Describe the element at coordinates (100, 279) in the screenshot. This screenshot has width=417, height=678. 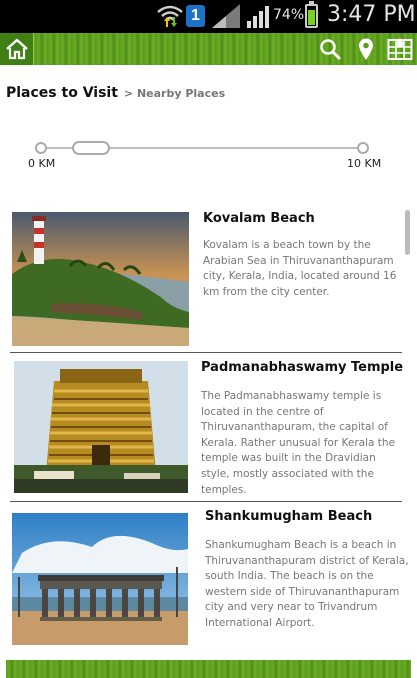
I see `kovalam-beach-image` at that location.